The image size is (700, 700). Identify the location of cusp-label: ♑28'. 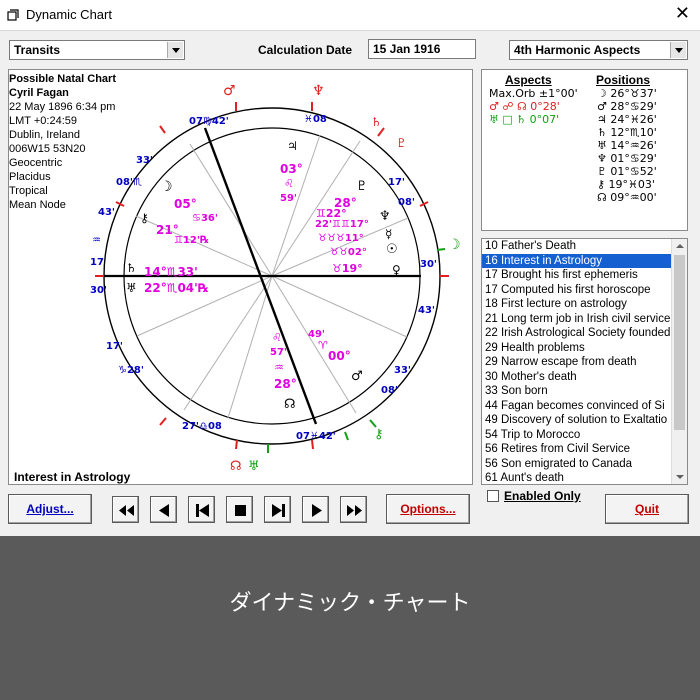
(131, 370).